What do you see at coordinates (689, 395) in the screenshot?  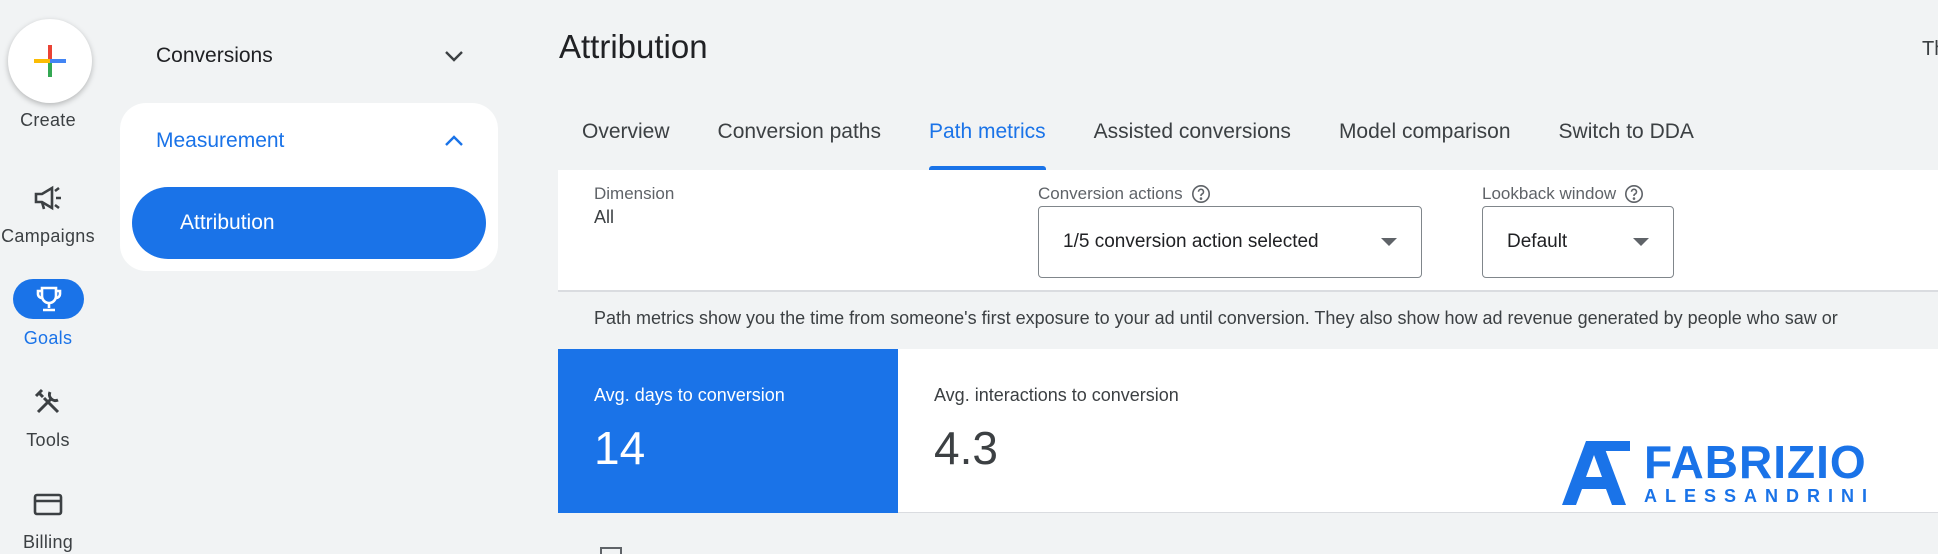 I see `metric-label: Avg. days to conversion` at bounding box center [689, 395].